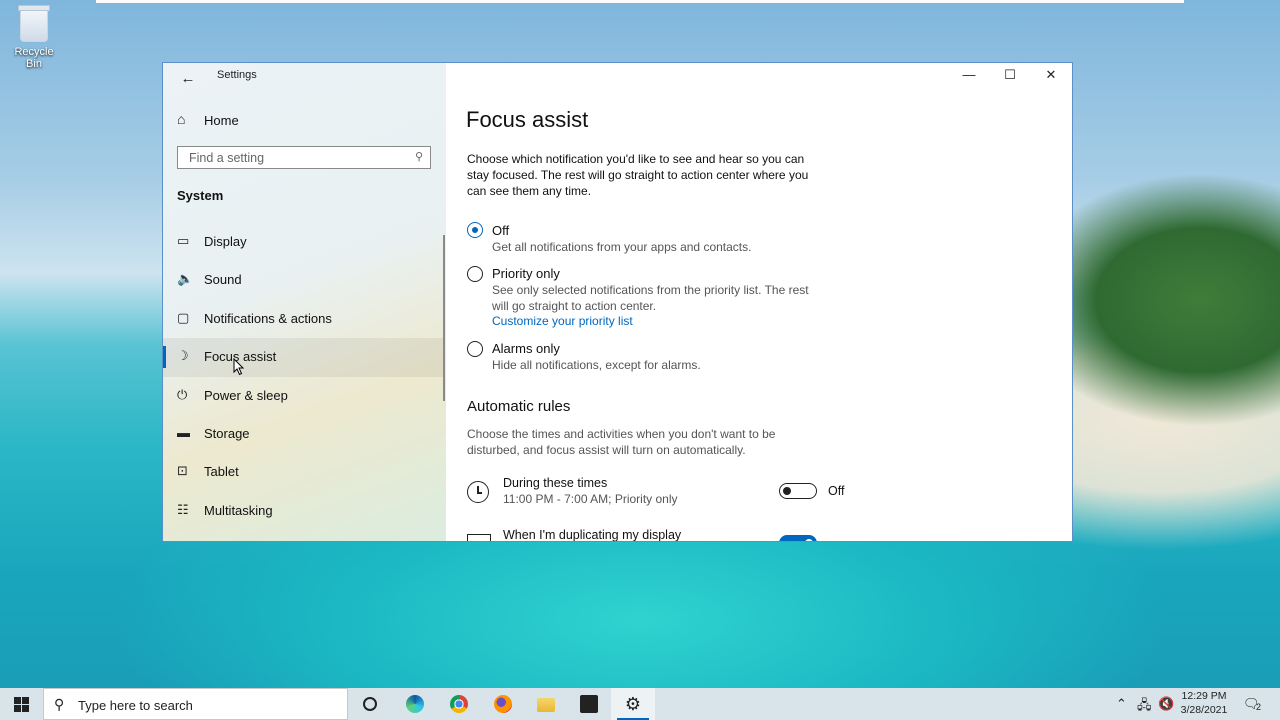 The image size is (1280, 720). I want to click on sidebar-item-notifications: ▢ Notifications & actions, so click(303, 319).